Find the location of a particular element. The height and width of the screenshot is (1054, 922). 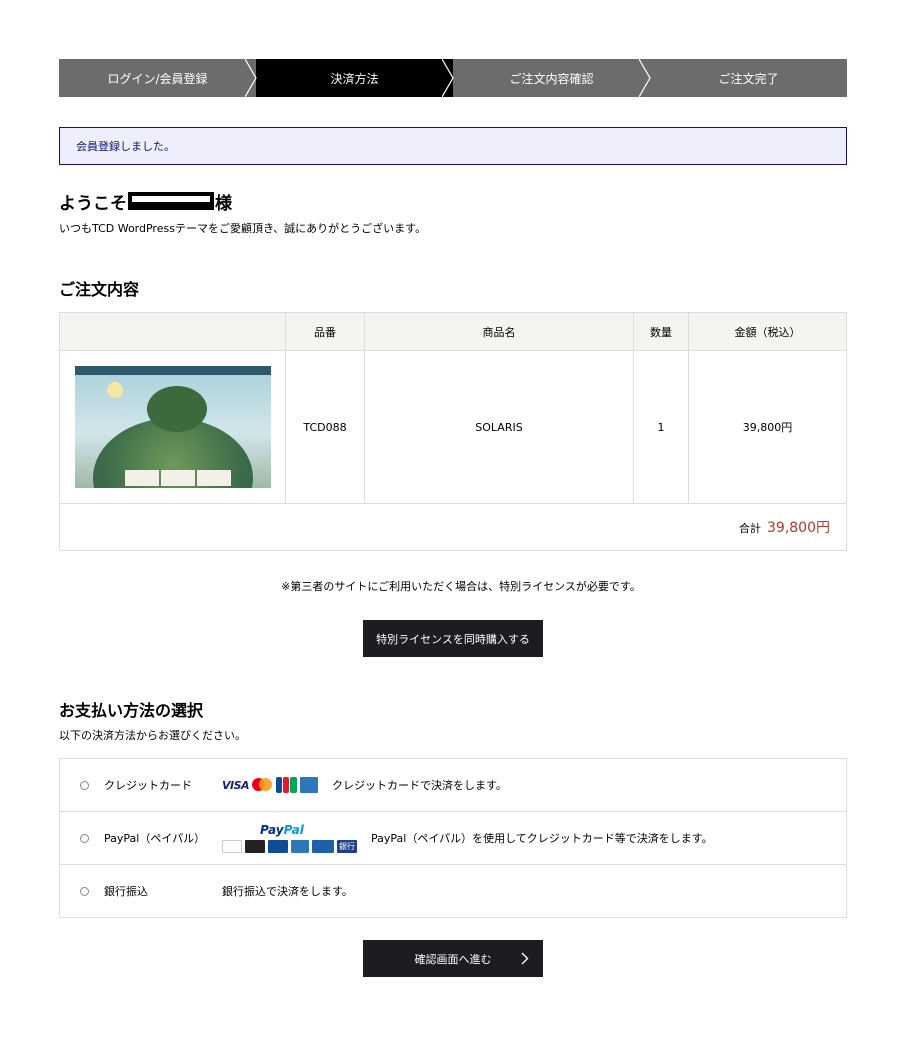

license-note: ※第三者のサイトにご利用いただく場合は、特別ライセンスが必要です。 is located at coordinates (461, 586).